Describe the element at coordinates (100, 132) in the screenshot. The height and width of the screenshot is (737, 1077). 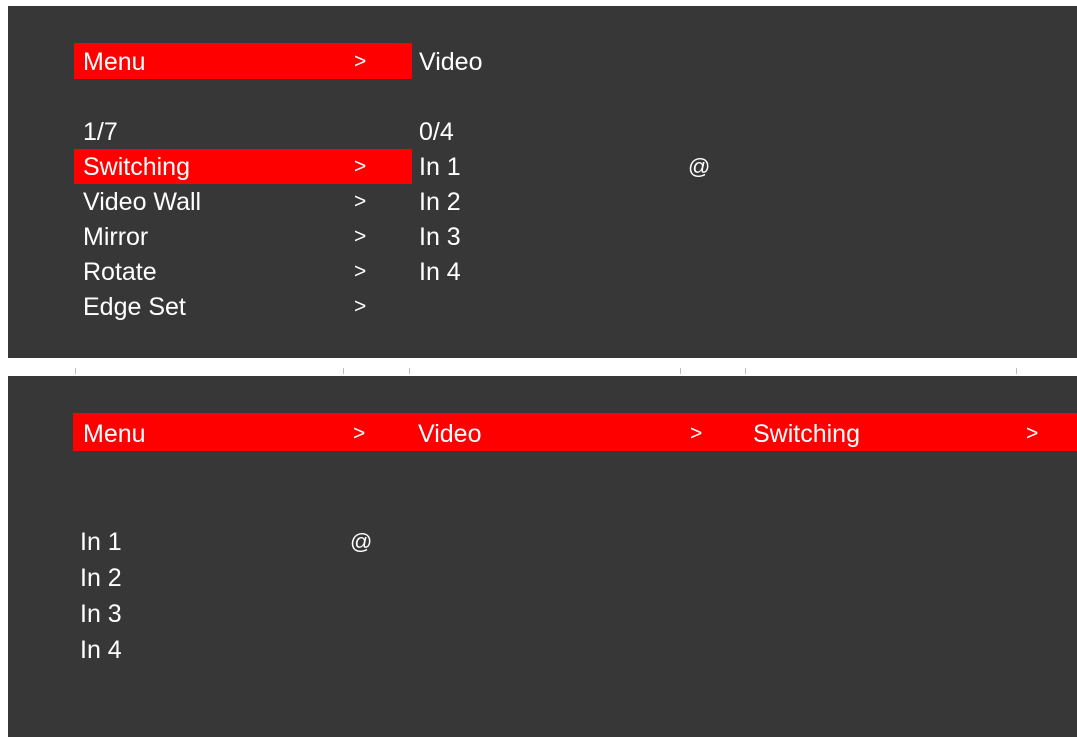
I see `left-page-indicator: 1/7` at that location.